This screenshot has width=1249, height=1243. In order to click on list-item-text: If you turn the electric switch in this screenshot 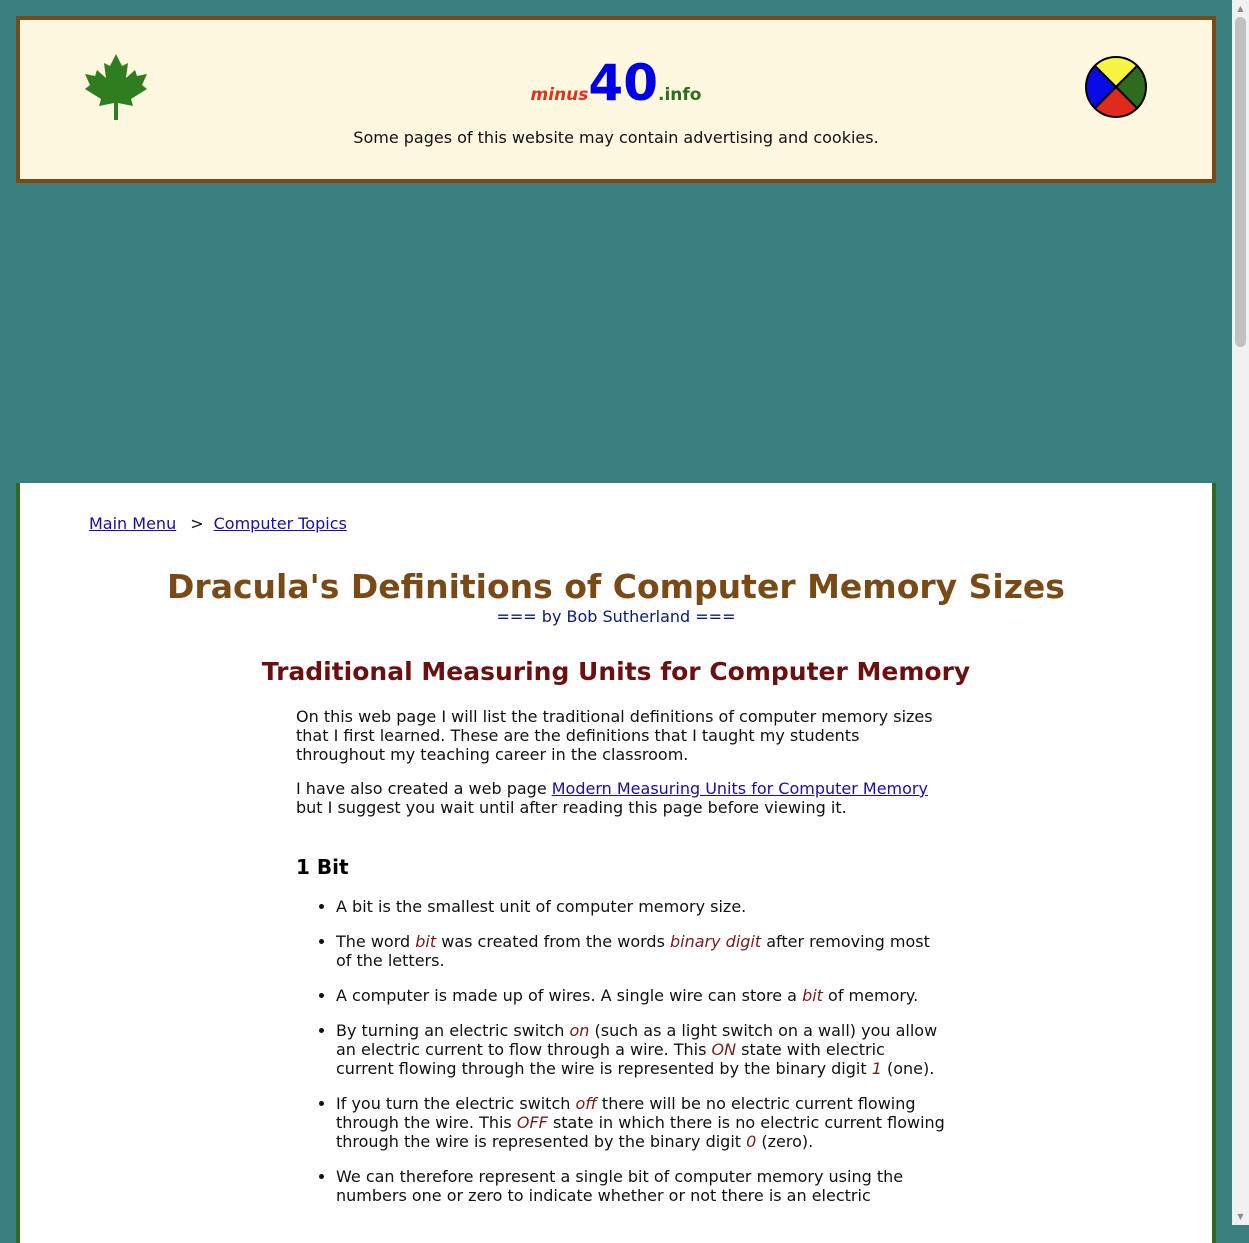, I will do `click(456, 1103)`.